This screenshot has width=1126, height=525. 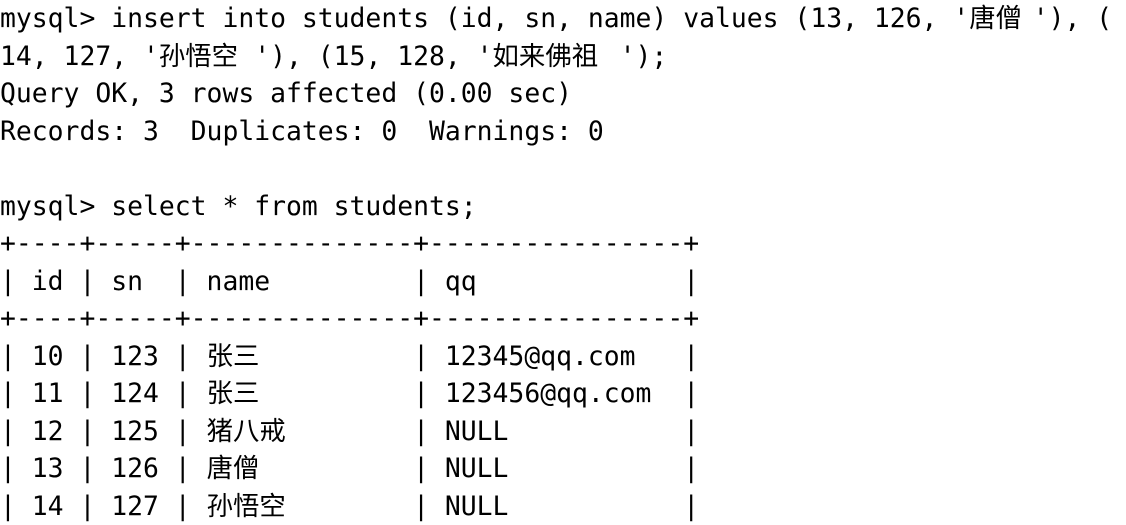 I want to click on cjk-text: 猪八戒, so click(x=246, y=431).